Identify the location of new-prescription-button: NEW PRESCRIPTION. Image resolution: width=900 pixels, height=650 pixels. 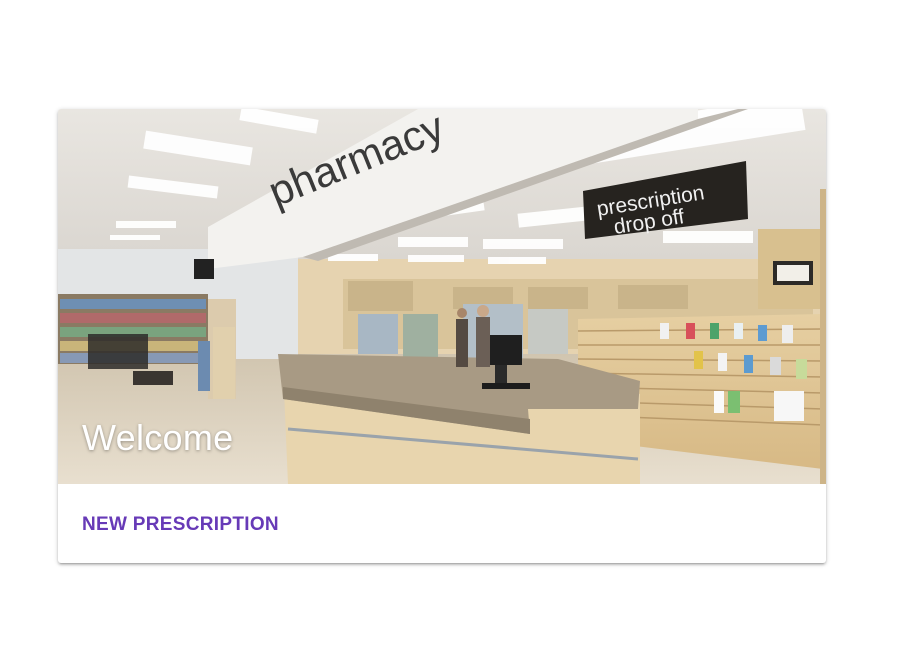
(180, 525).